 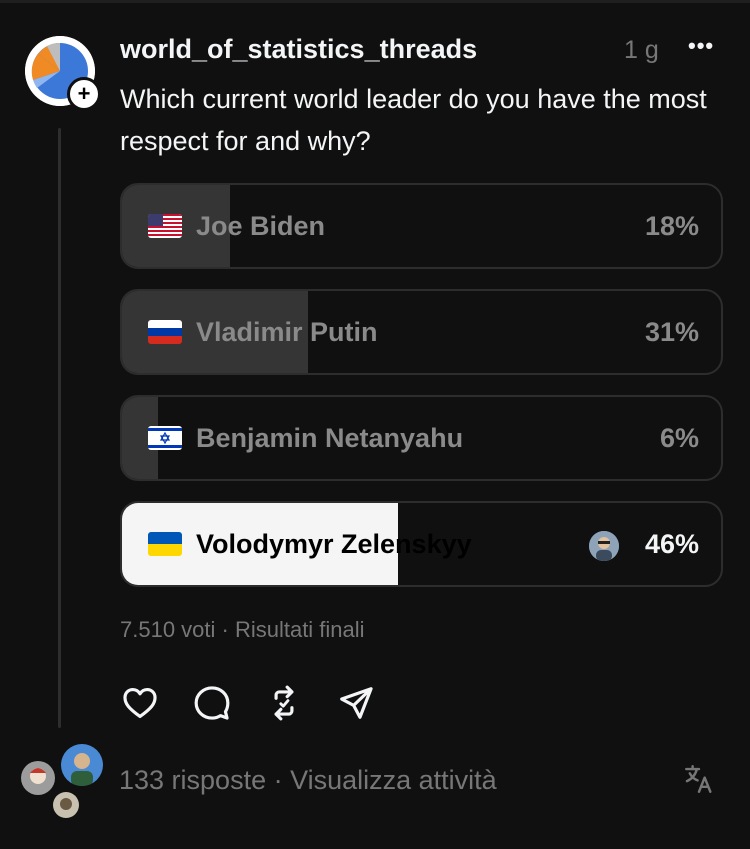 What do you see at coordinates (165, 438) in the screenshot?
I see `il-flag-icon` at bounding box center [165, 438].